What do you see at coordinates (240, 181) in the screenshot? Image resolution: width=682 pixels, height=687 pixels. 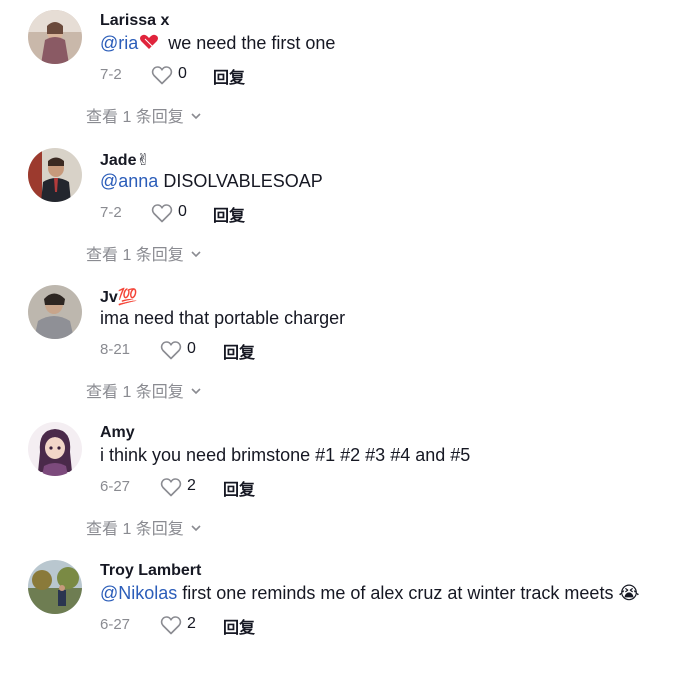 I see `comment-body: DISOLVABLESOAP` at bounding box center [240, 181].